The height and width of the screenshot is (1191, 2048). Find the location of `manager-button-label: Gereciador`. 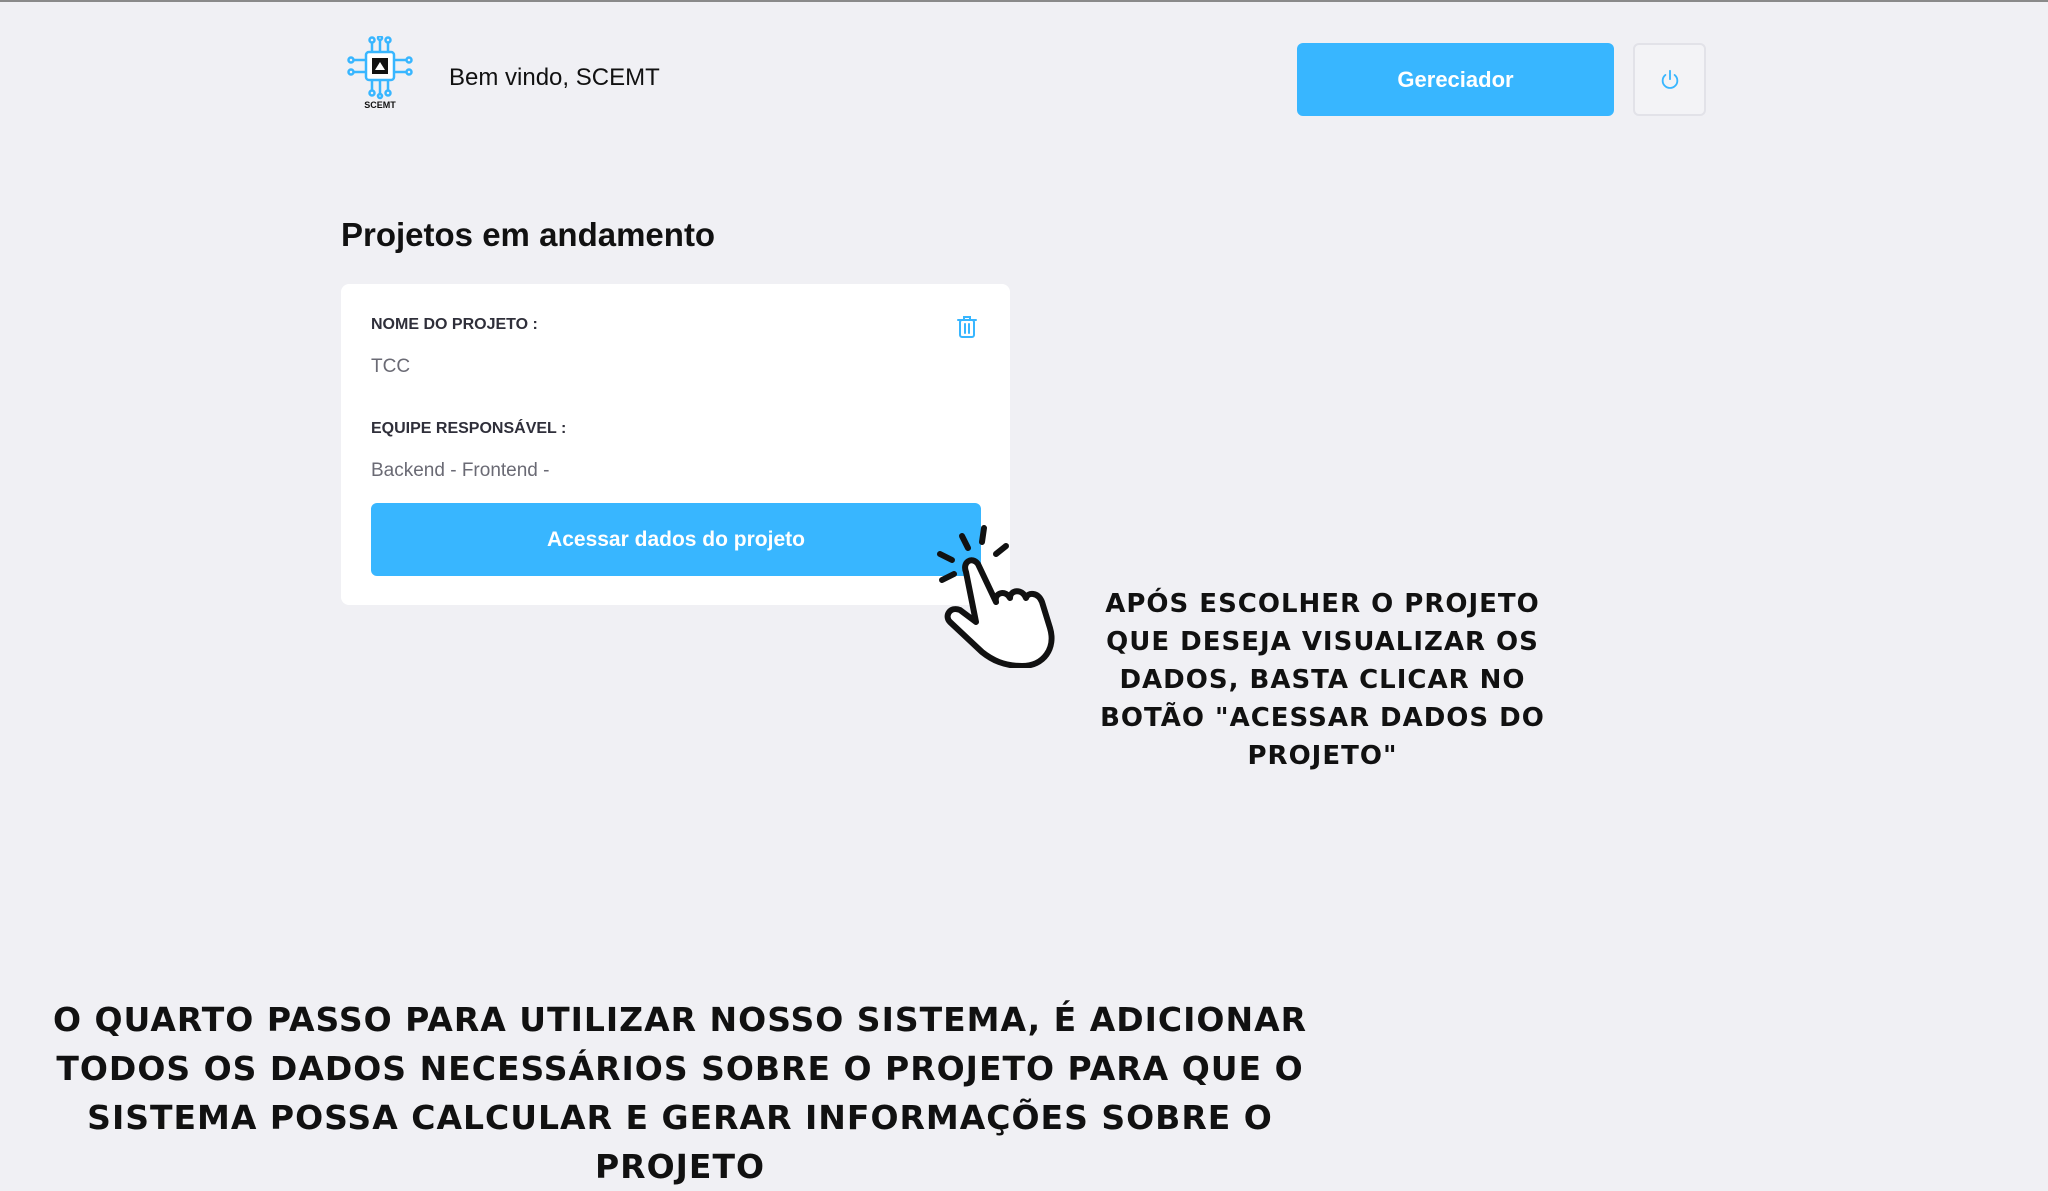

manager-button-label: Gereciador is located at coordinates (1455, 79).